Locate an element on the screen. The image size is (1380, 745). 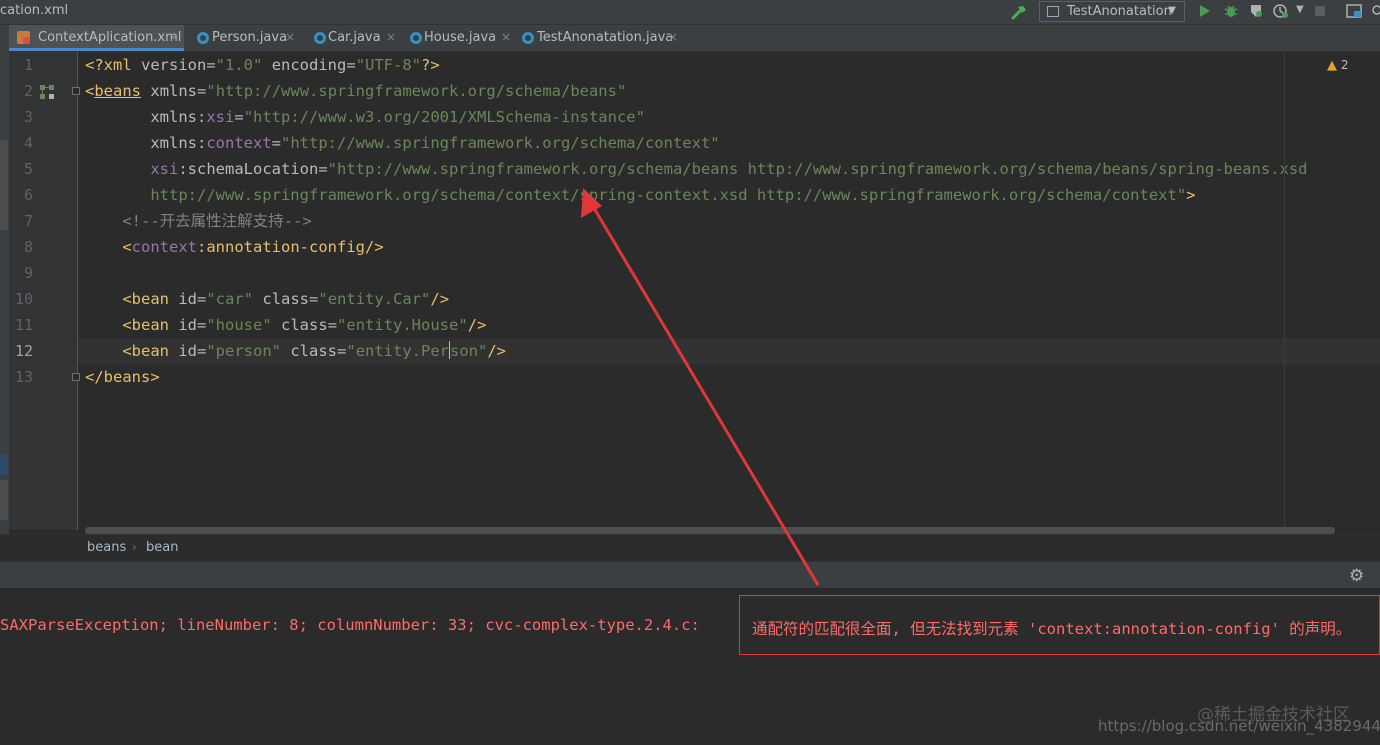
tab-car-java: Car.java × is located at coordinates (353, 38).